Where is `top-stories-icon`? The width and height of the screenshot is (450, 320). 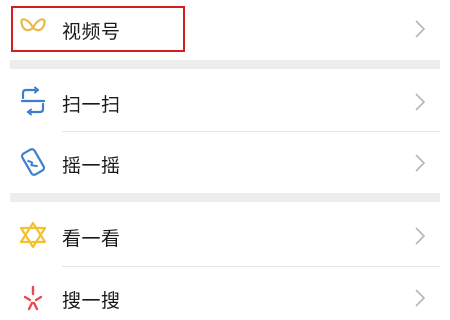 top-stories-icon is located at coordinates (33, 235).